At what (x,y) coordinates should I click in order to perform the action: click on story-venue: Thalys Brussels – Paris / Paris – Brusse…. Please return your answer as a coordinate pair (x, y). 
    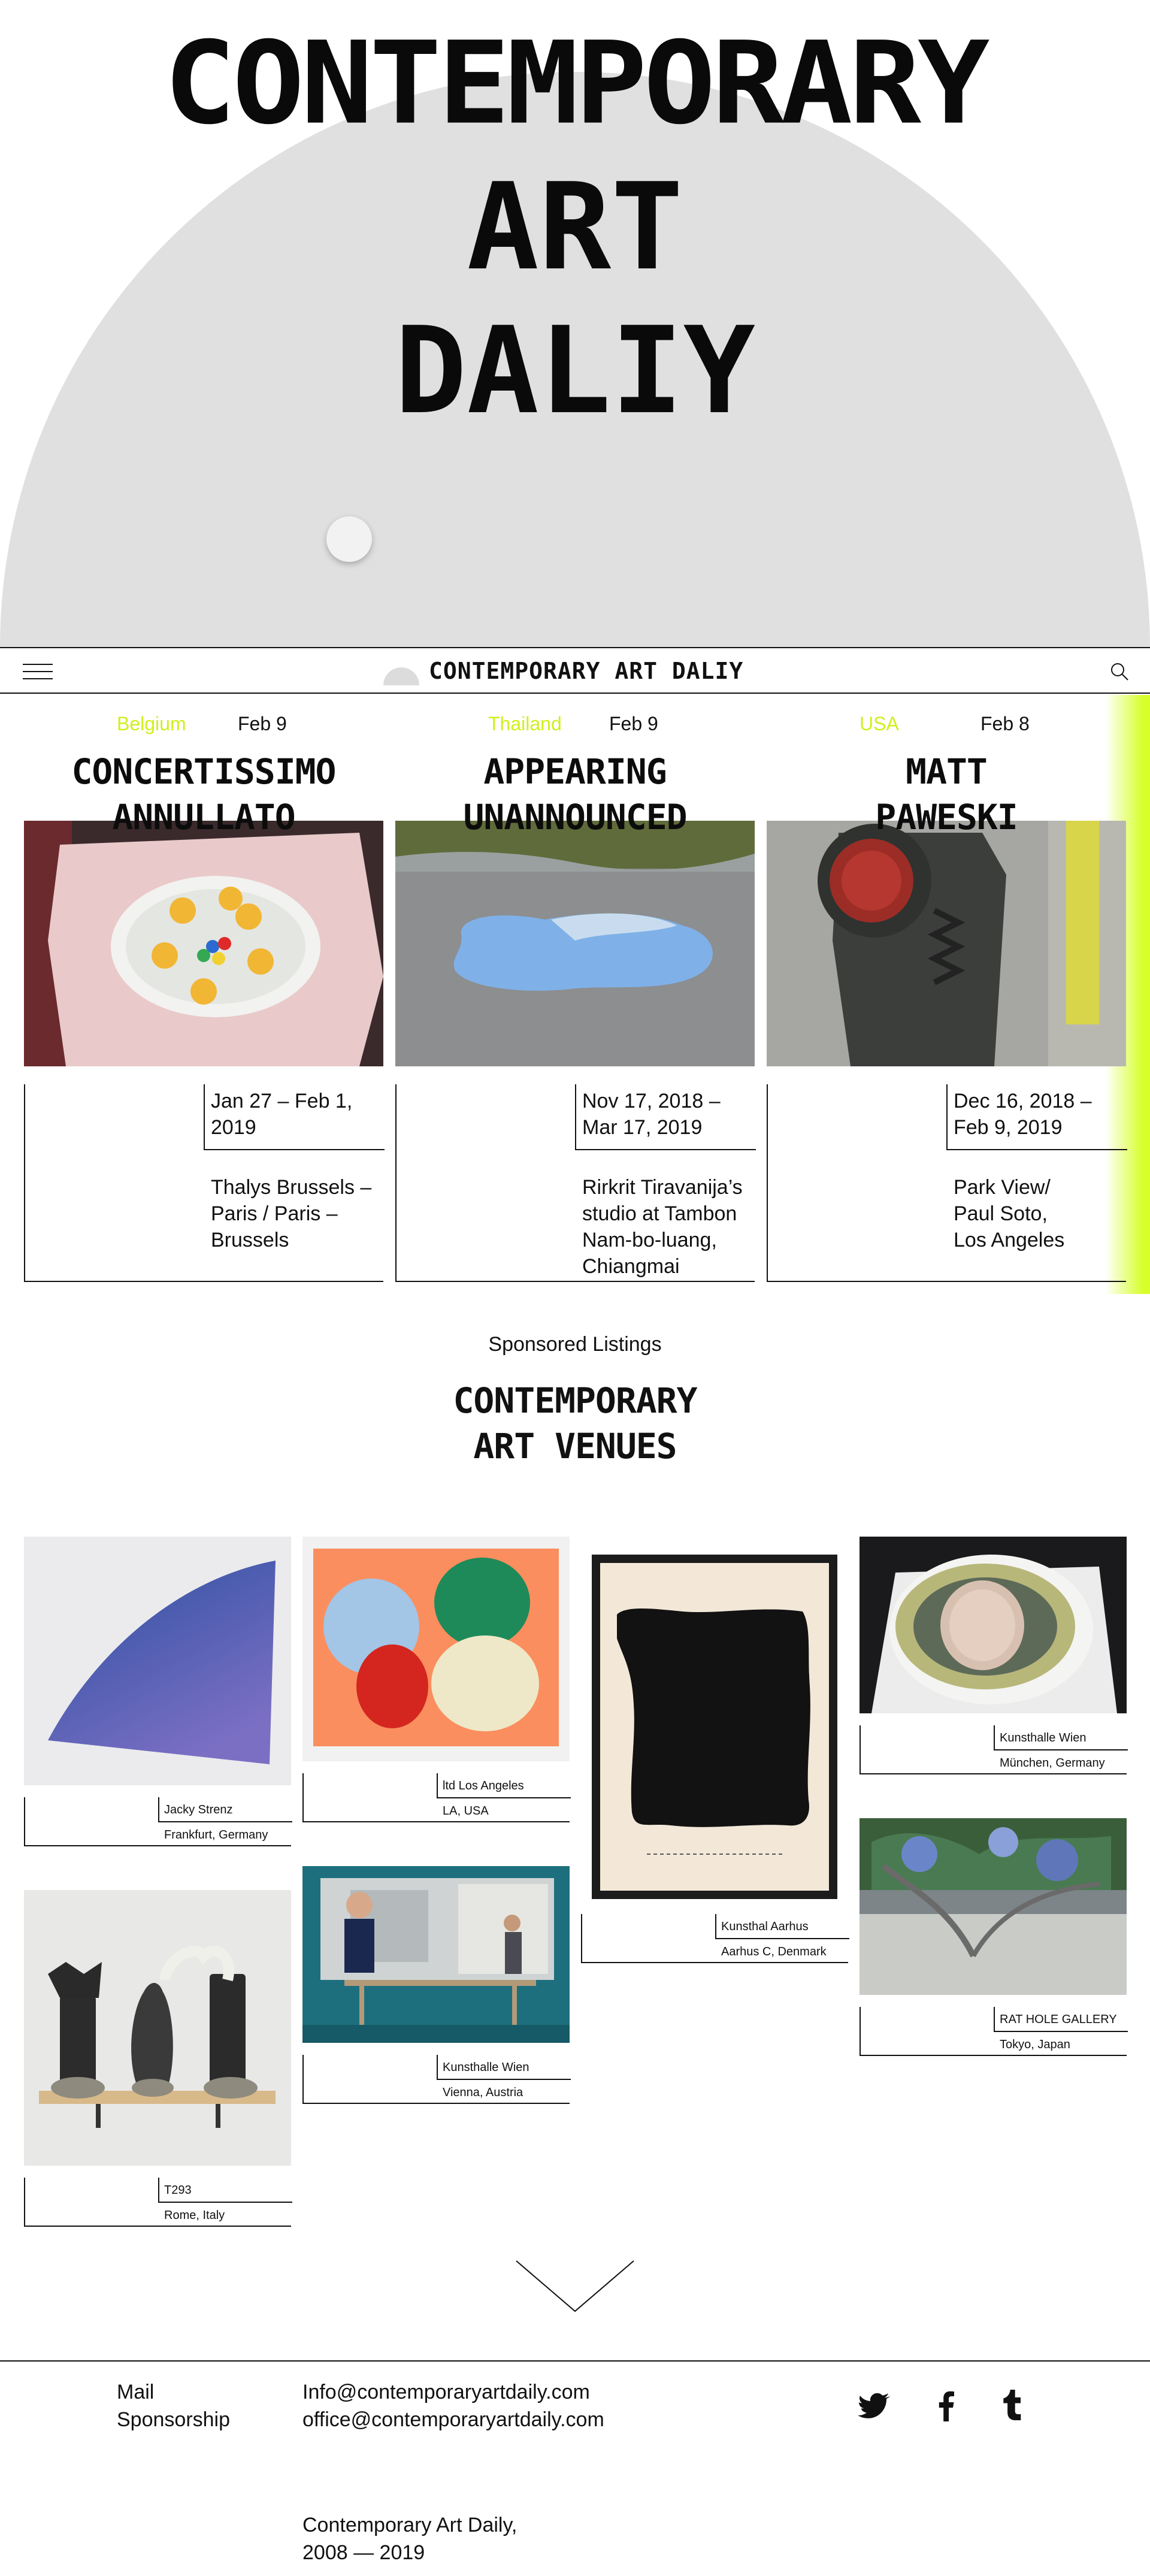
    Looking at the image, I should click on (301, 1213).